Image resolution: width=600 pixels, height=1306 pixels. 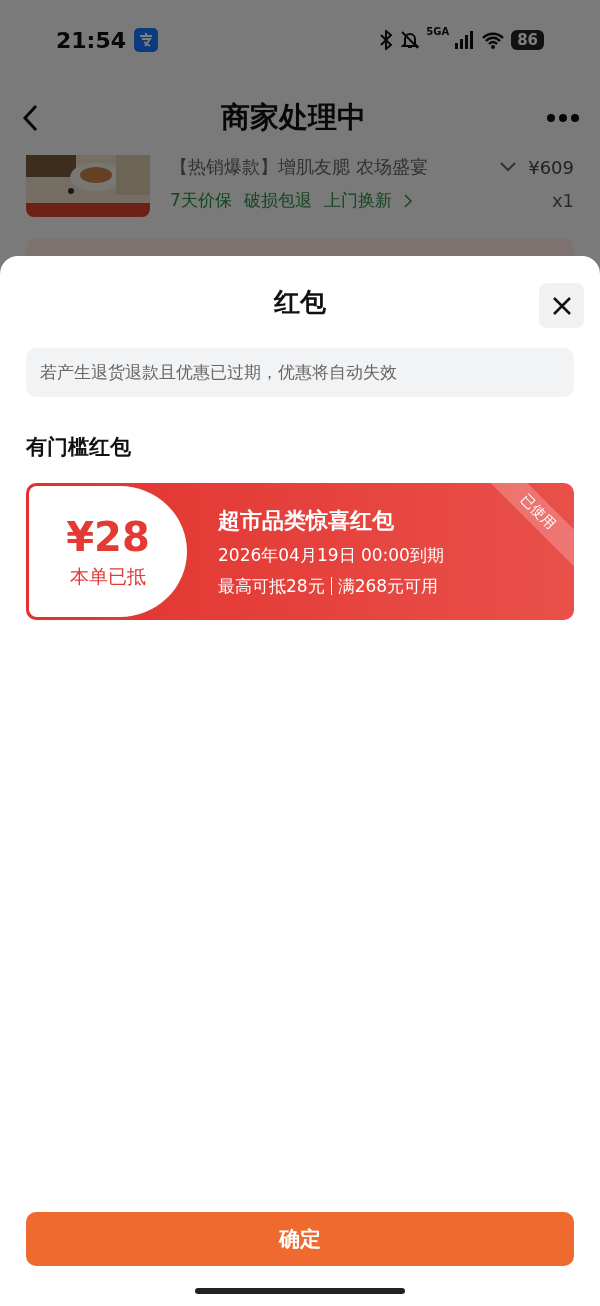 I want to click on back-icon, so click(x=30, y=117).